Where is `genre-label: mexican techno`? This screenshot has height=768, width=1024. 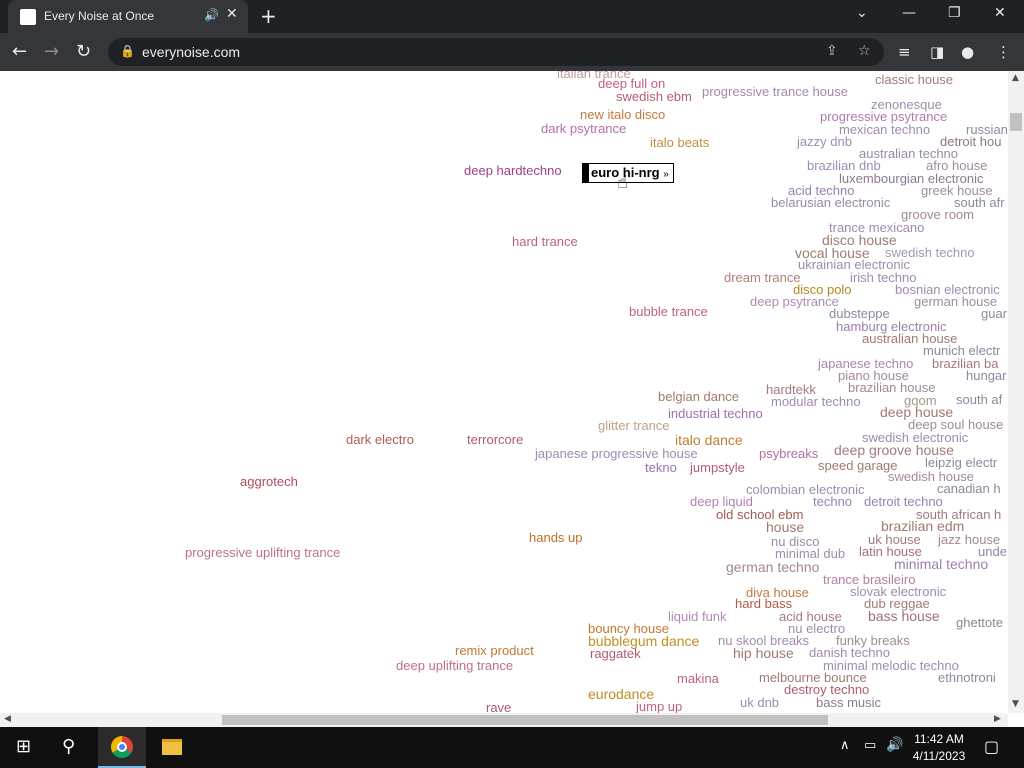
genre-label: mexican techno is located at coordinates (884, 129).